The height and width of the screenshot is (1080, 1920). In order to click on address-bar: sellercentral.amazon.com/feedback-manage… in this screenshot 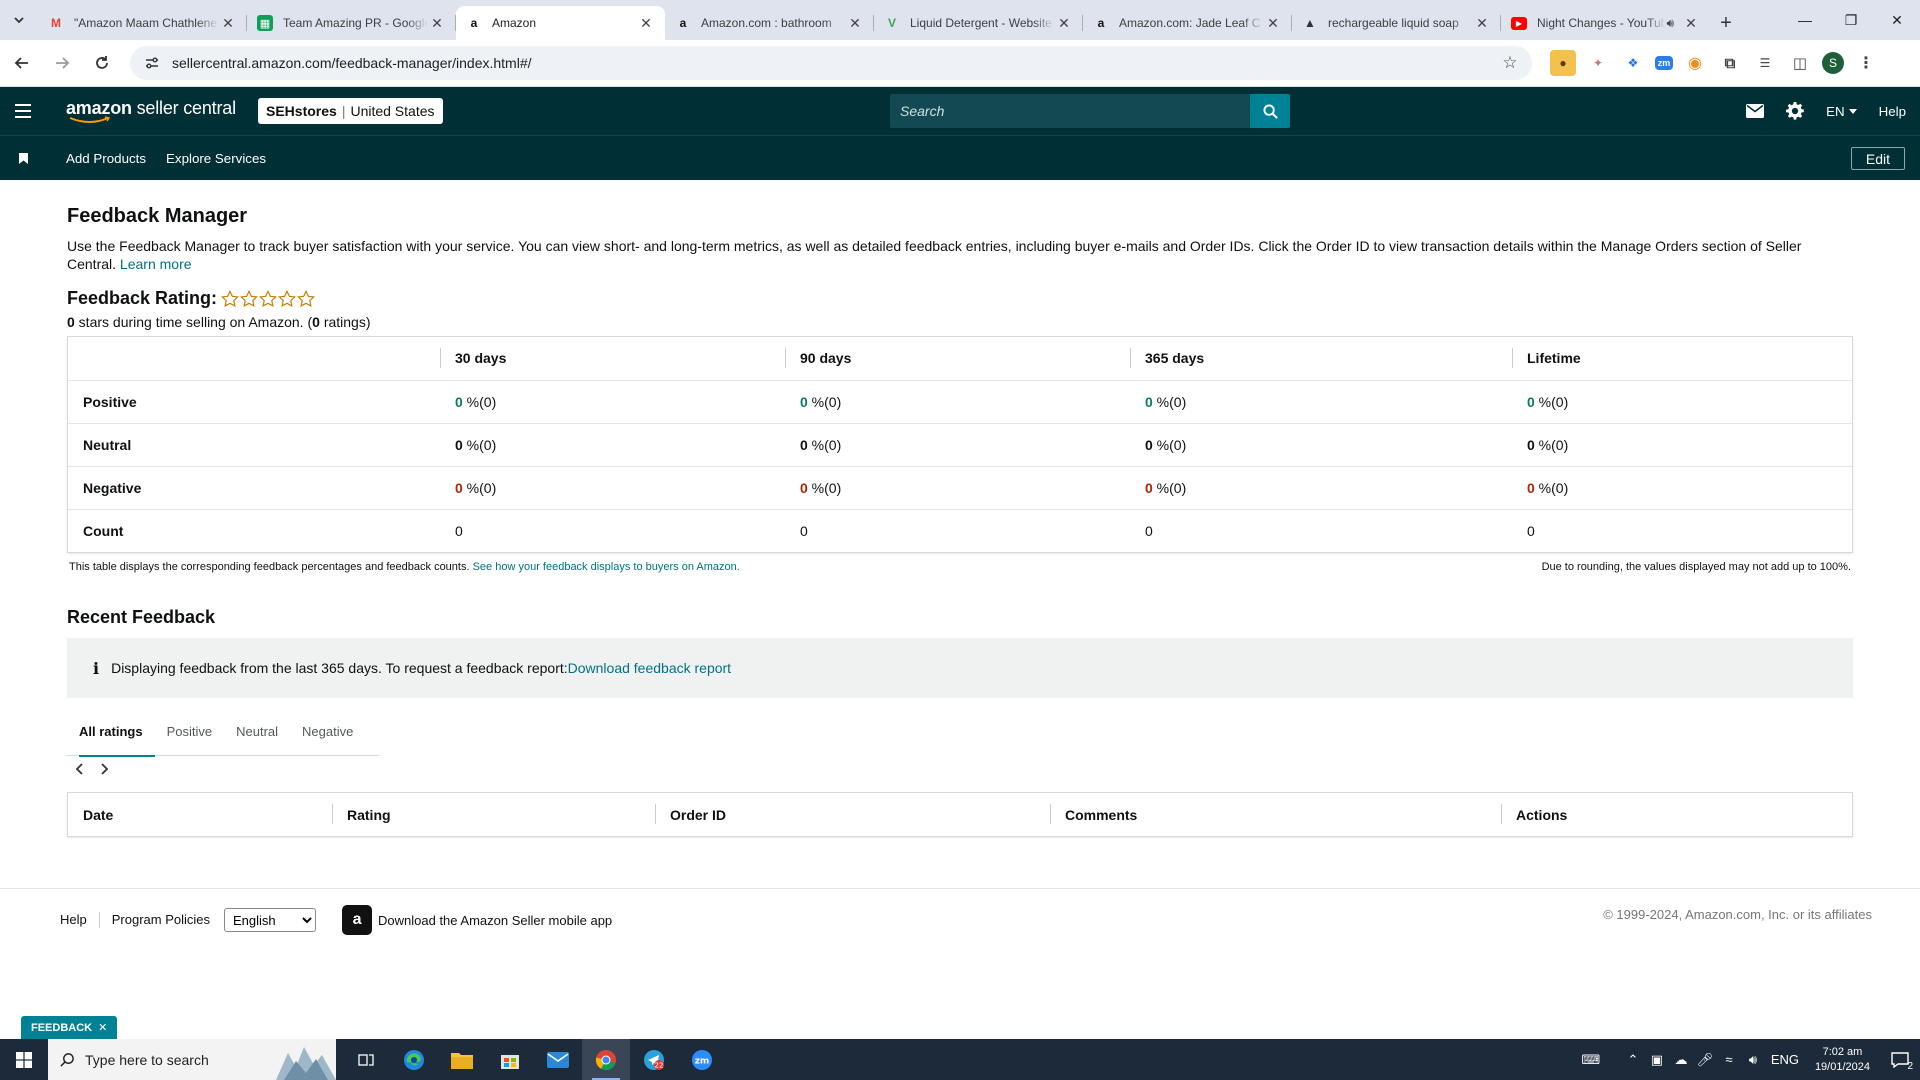, I will do `click(831, 63)`.